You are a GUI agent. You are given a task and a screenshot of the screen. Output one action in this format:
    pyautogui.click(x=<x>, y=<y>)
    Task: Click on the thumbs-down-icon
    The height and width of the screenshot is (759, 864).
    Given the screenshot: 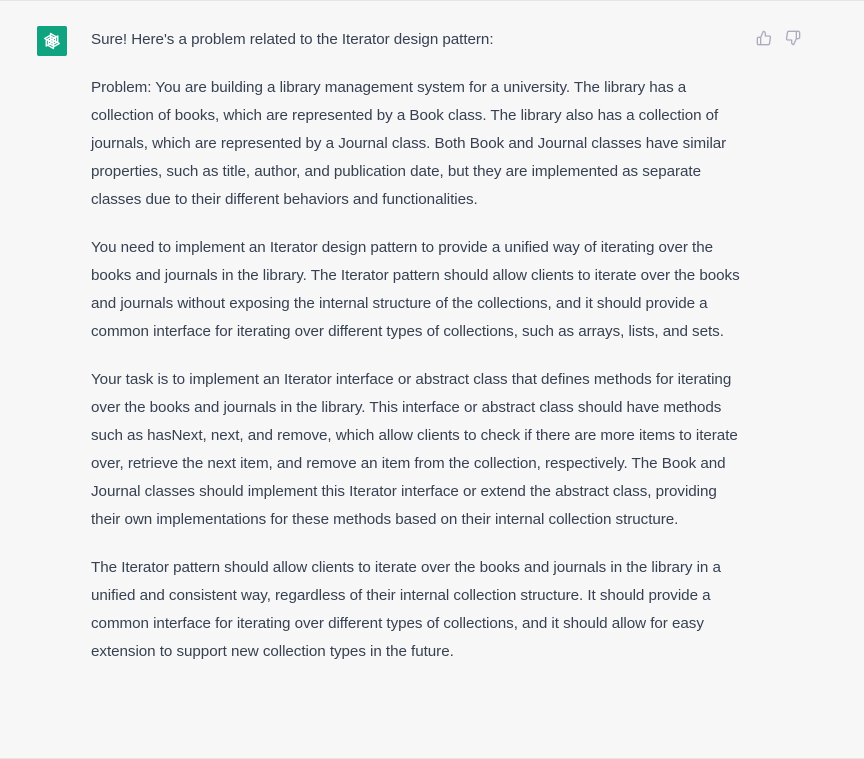 What is the action you would take?
    pyautogui.click(x=792, y=37)
    